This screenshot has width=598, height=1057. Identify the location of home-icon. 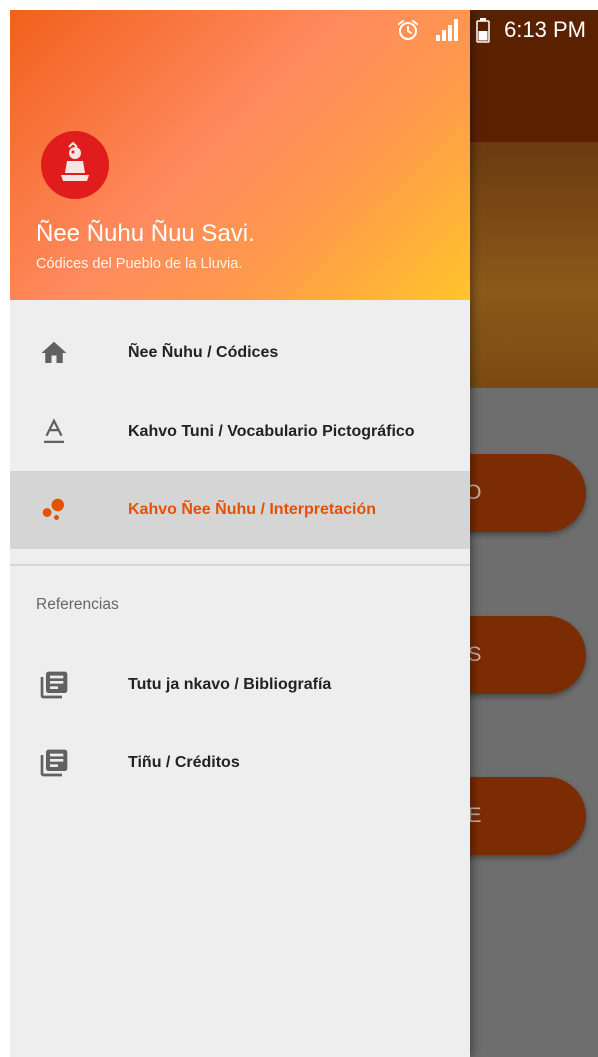
(54, 353).